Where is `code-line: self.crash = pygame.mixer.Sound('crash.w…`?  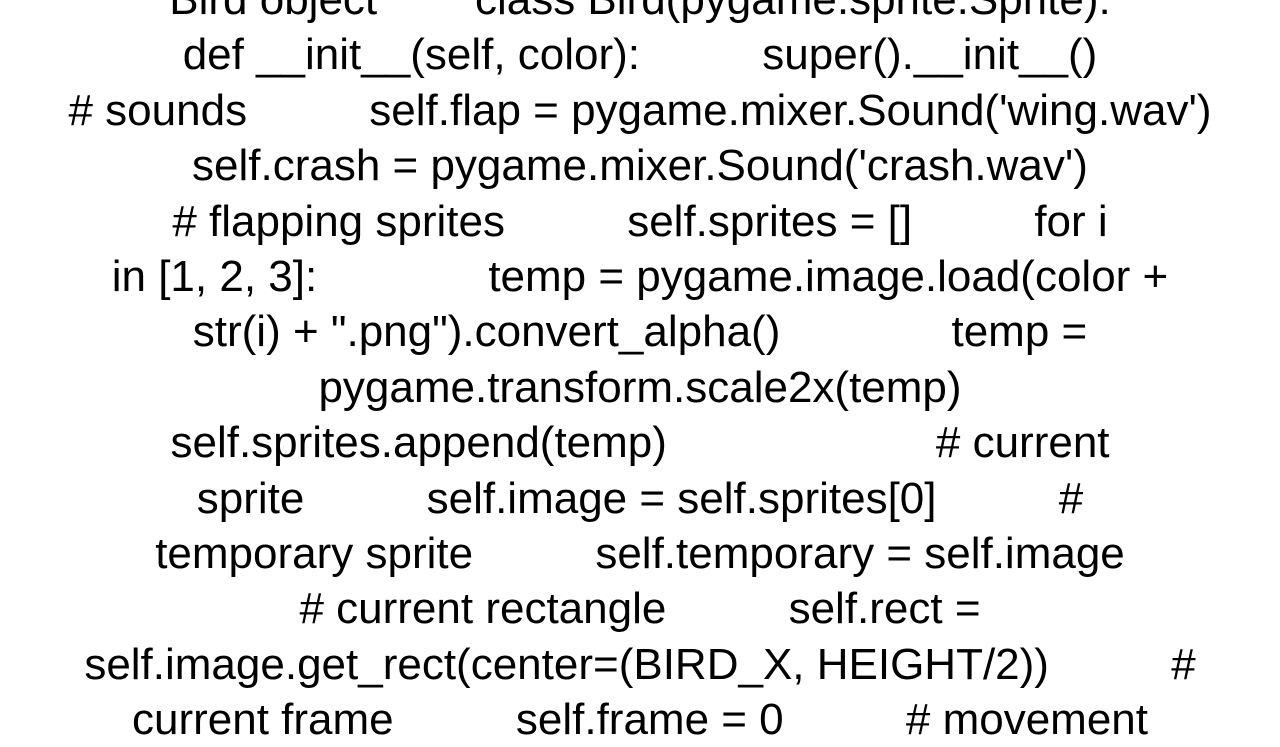 code-line: self.crash = pygame.mixer.Sound('crash.w… is located at coordinates (640, 166).